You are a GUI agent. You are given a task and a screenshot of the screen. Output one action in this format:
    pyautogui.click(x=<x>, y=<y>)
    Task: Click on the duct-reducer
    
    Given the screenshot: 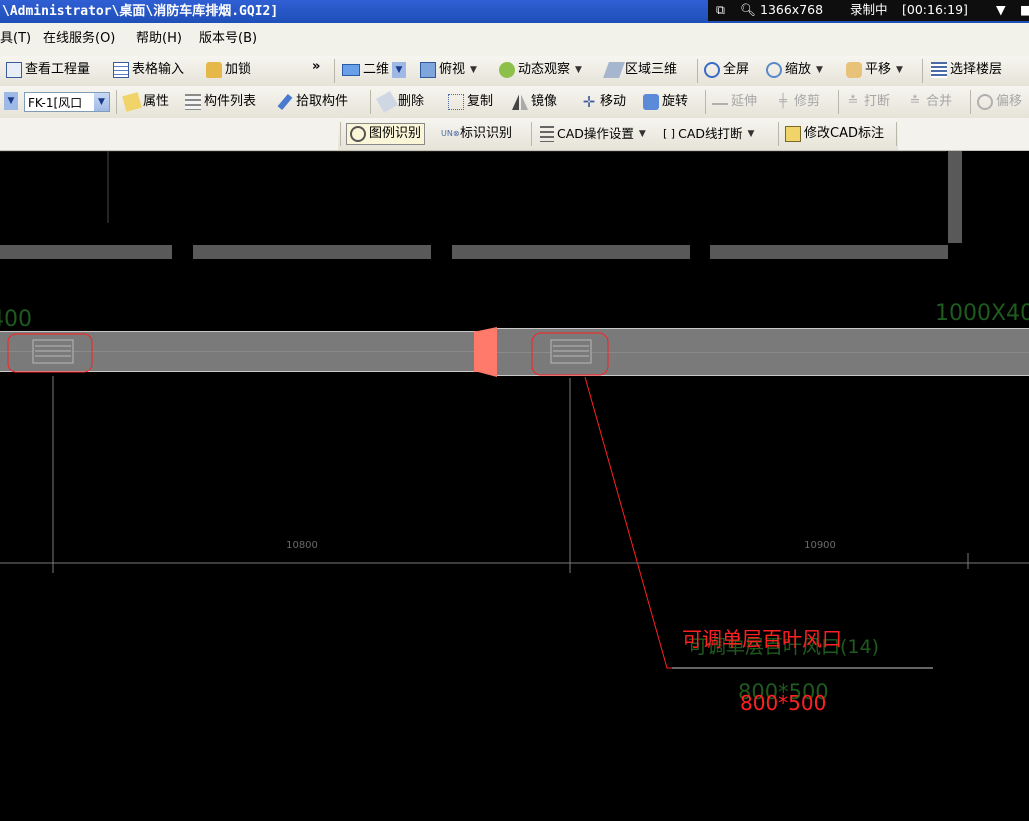 What is the action you would take?
    pyautogui.click(x=485, y=352)
    